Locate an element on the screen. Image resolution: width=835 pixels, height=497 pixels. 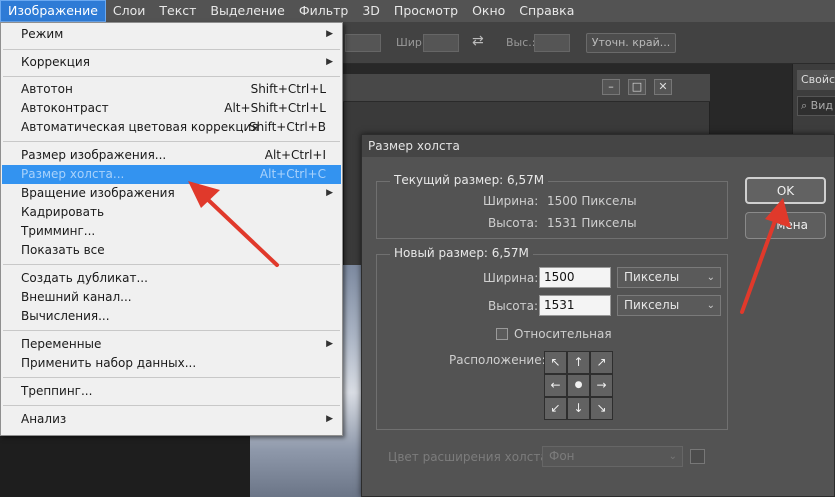
menu-item-variables: Переменные ▶ is located at coordinates (171, 344).